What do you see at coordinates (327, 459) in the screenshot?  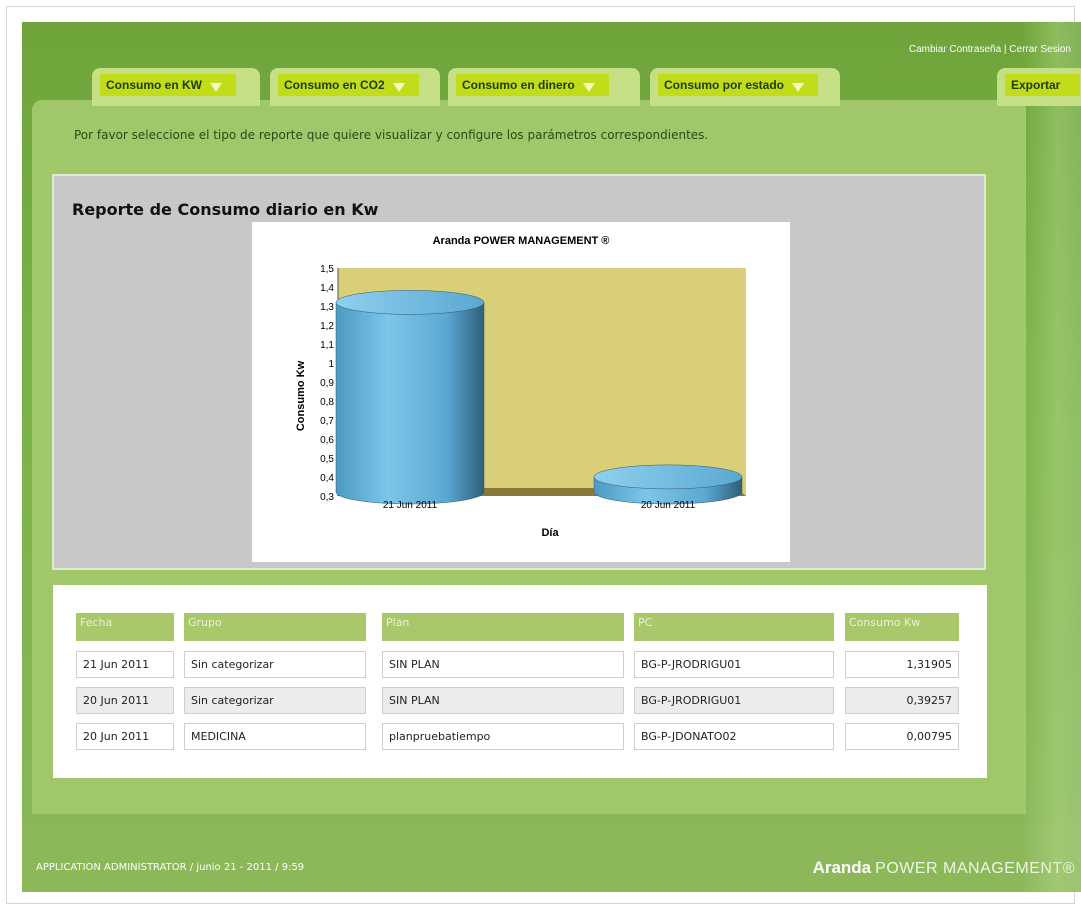 I see `y-tick-label: 0,5` at bounding box center [327, 459].